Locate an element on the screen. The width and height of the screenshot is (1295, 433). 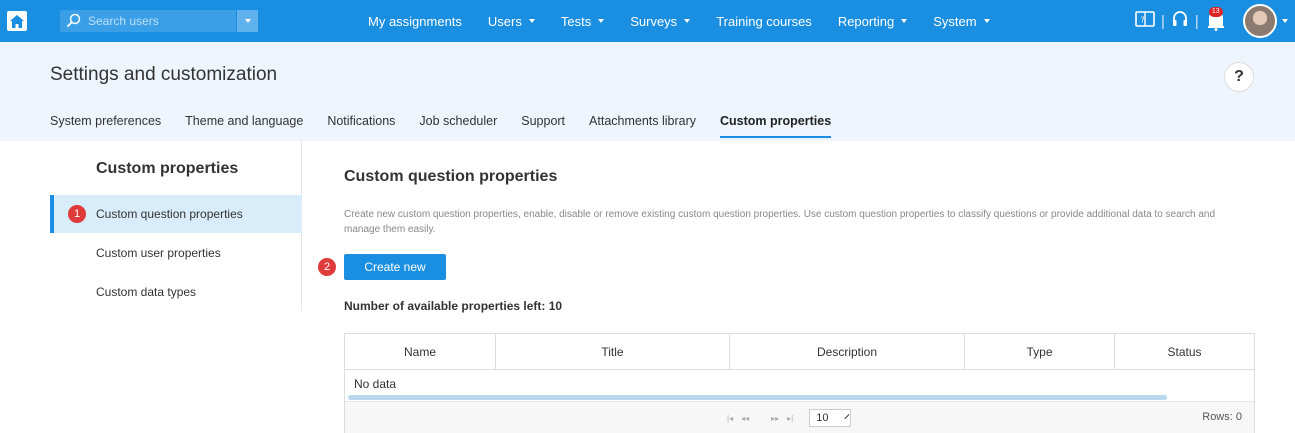
sidebar-item-custom-data-types: Custom data types is located at coordinates (176, 292).